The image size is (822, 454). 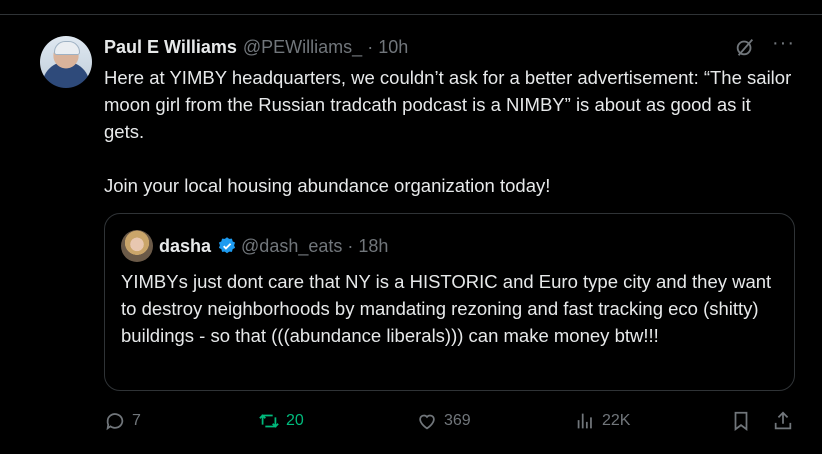 What do you see at coordinates (137, 246) in the screenshot?
I see `quoted-author-avatar` at bounding box center [137, 246].